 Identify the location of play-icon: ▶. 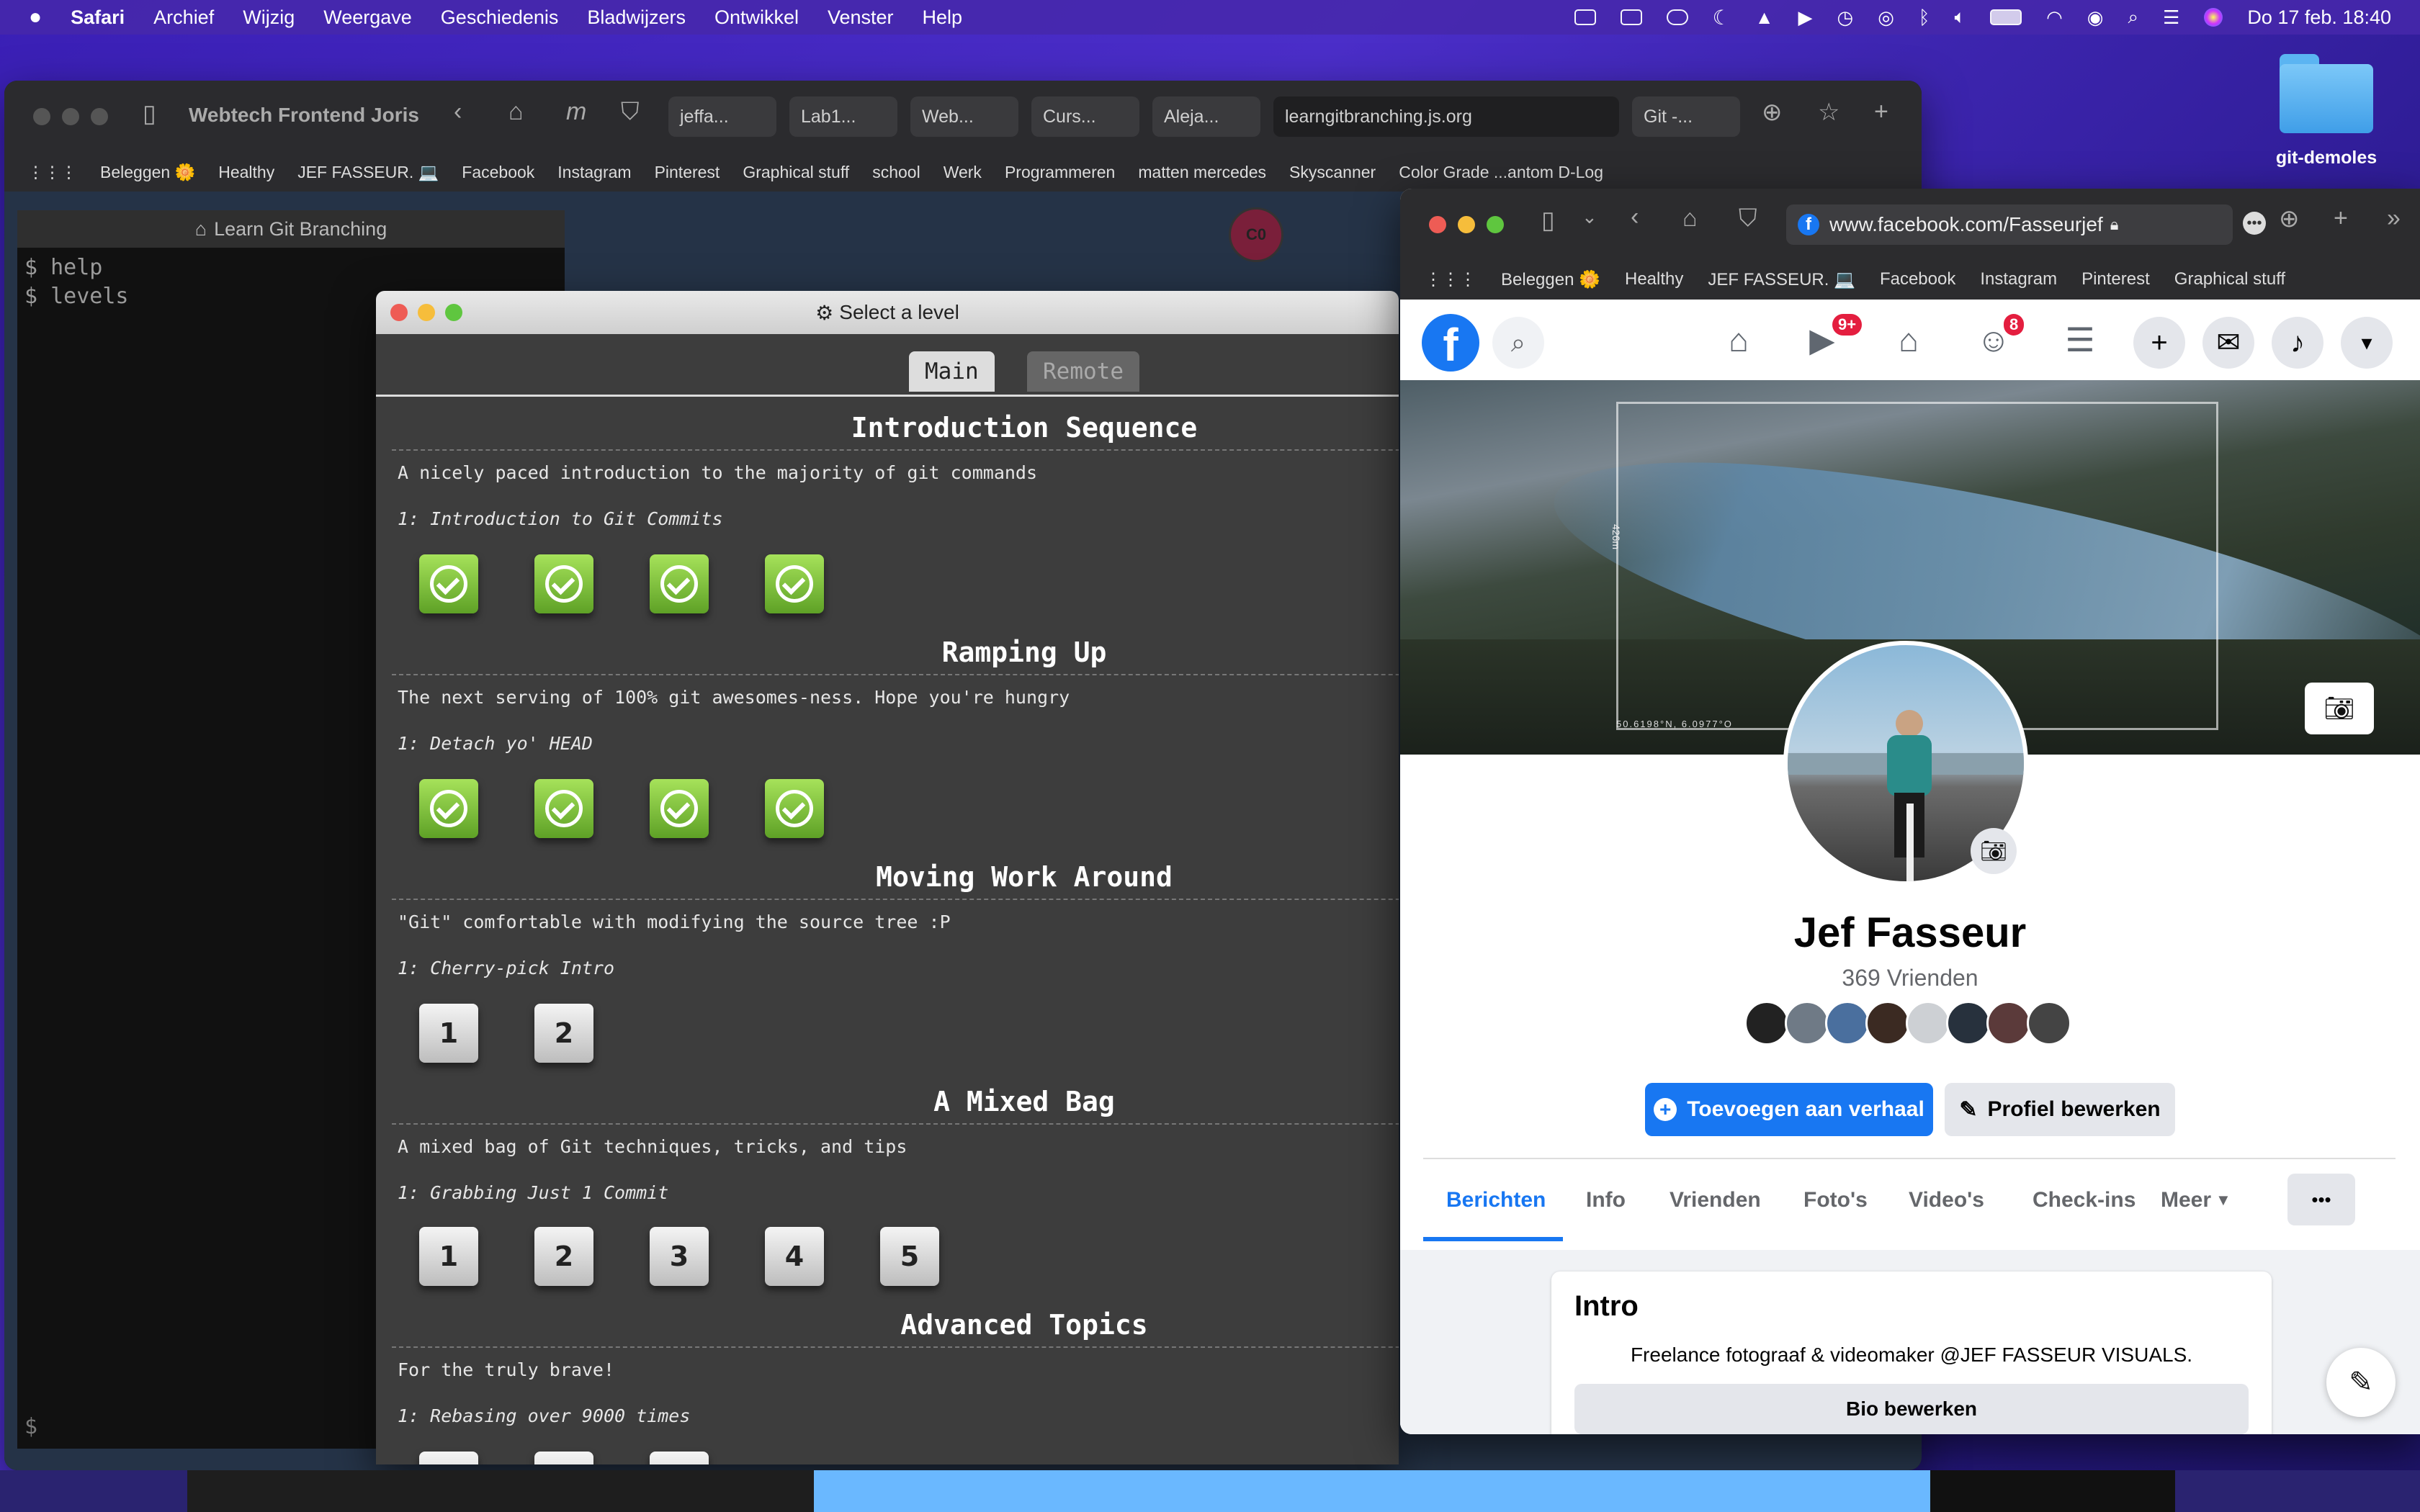
(1805, 17).